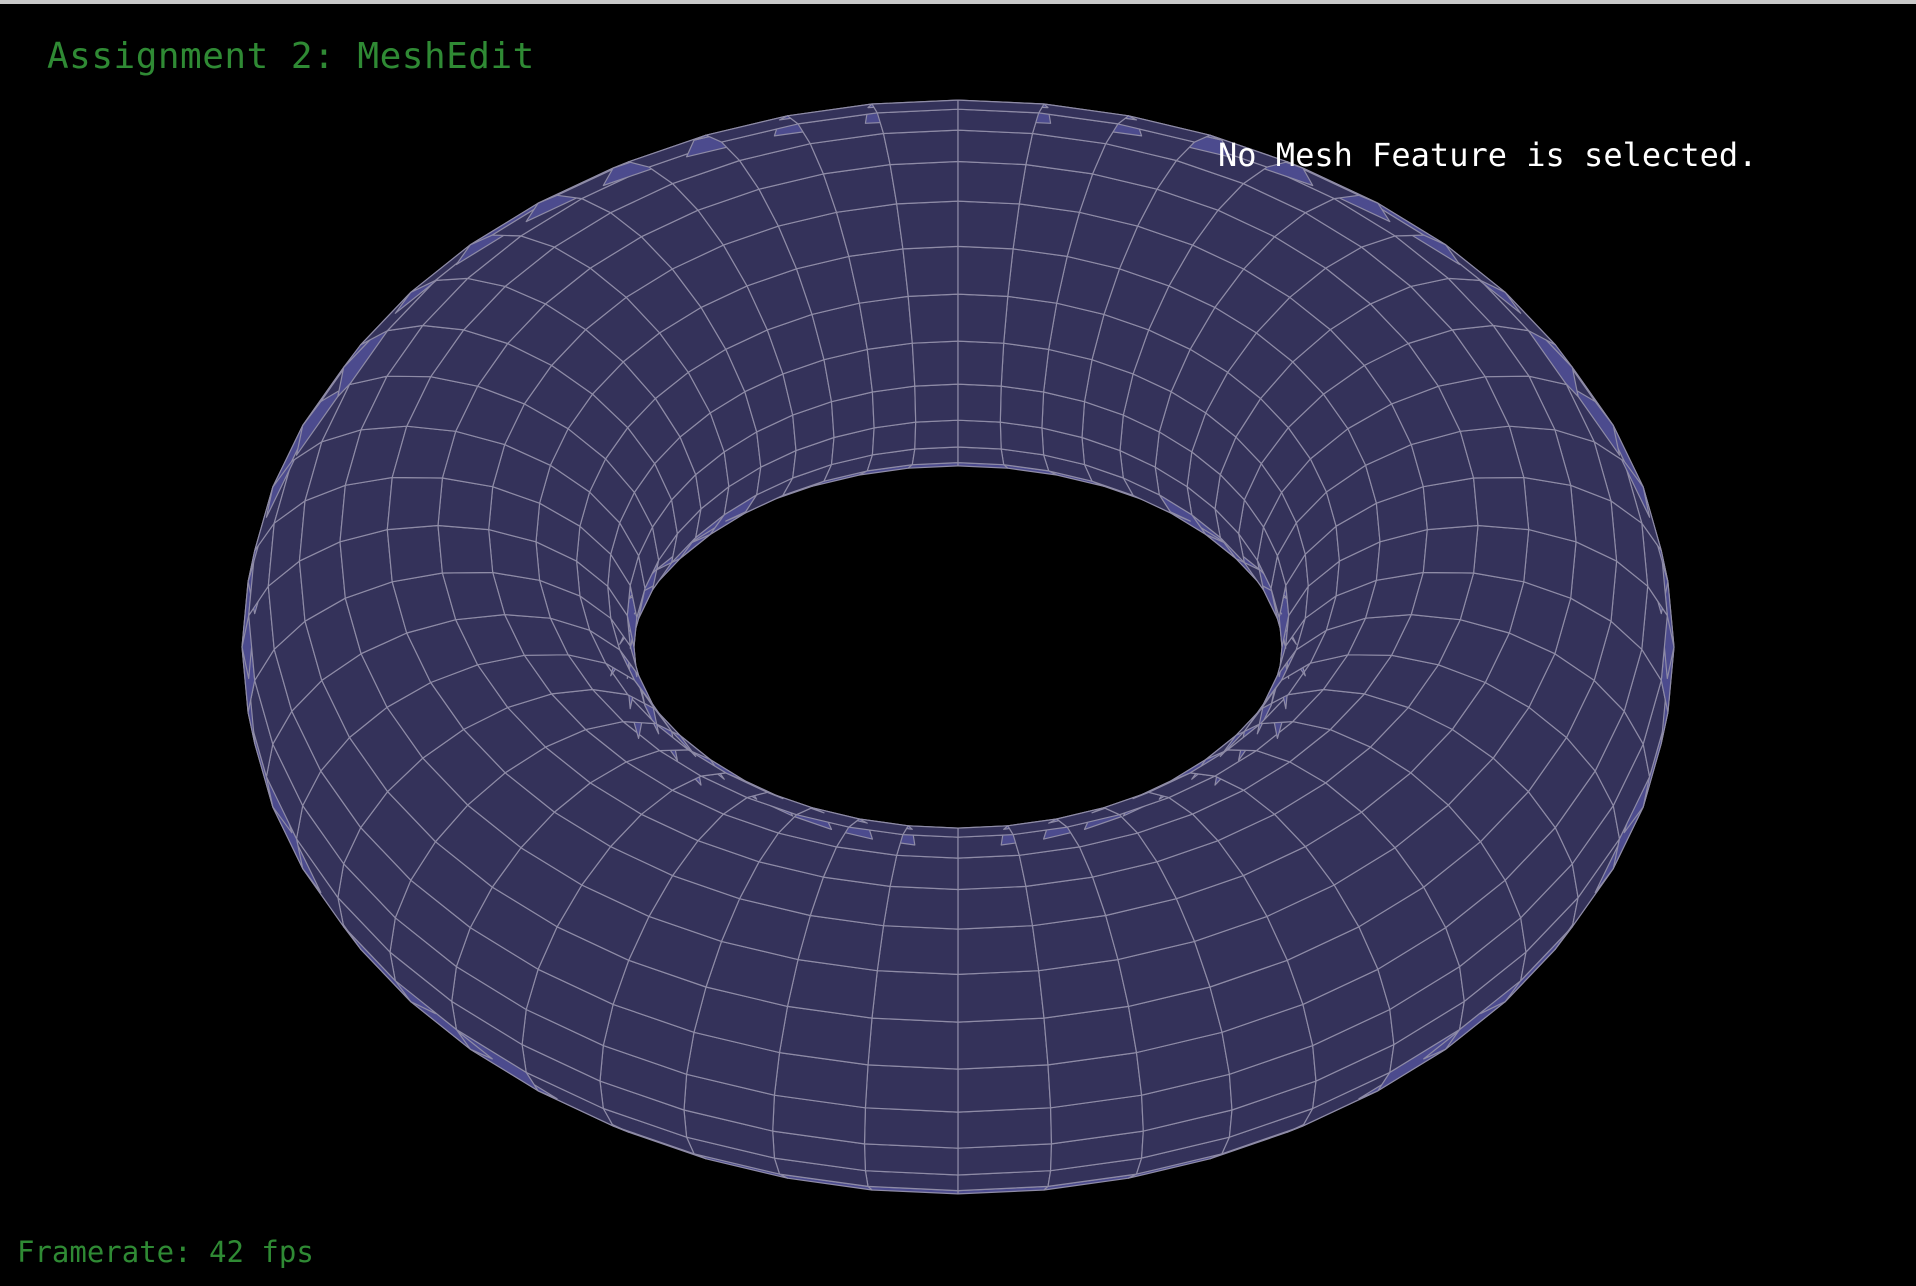 This screenshot has width=1916, height=1286. What do you see at coordinates (165, 1252) in the screenshot?
I see `framerate-readout: Framerate: 42 fps` at bounding box center [165, 1252].